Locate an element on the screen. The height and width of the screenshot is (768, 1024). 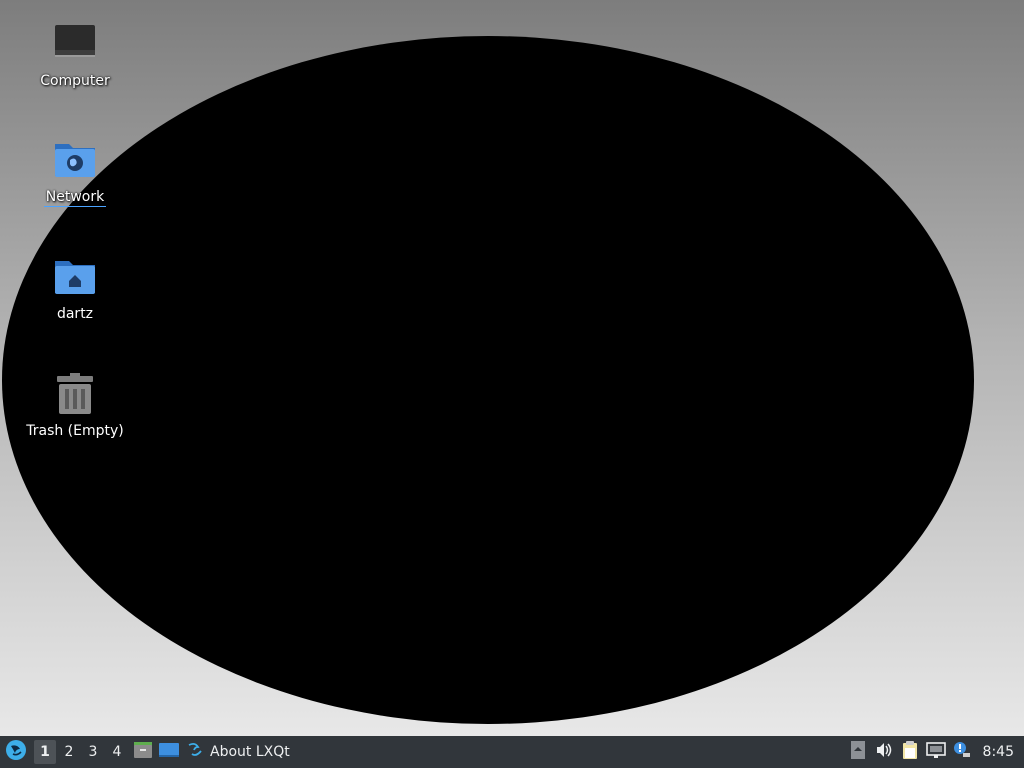
taskbar-task-about-lxqt: About LXQt is located at coordinates (240, 752).